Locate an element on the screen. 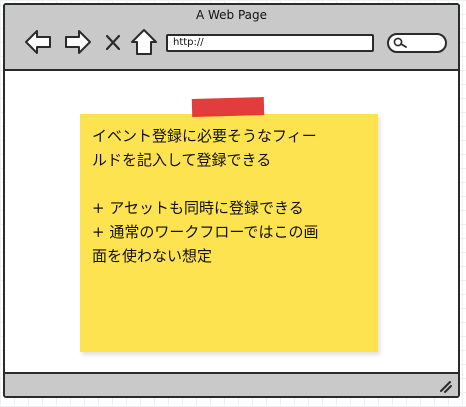  sticky-note-tape is located at coordinates (228, 107).